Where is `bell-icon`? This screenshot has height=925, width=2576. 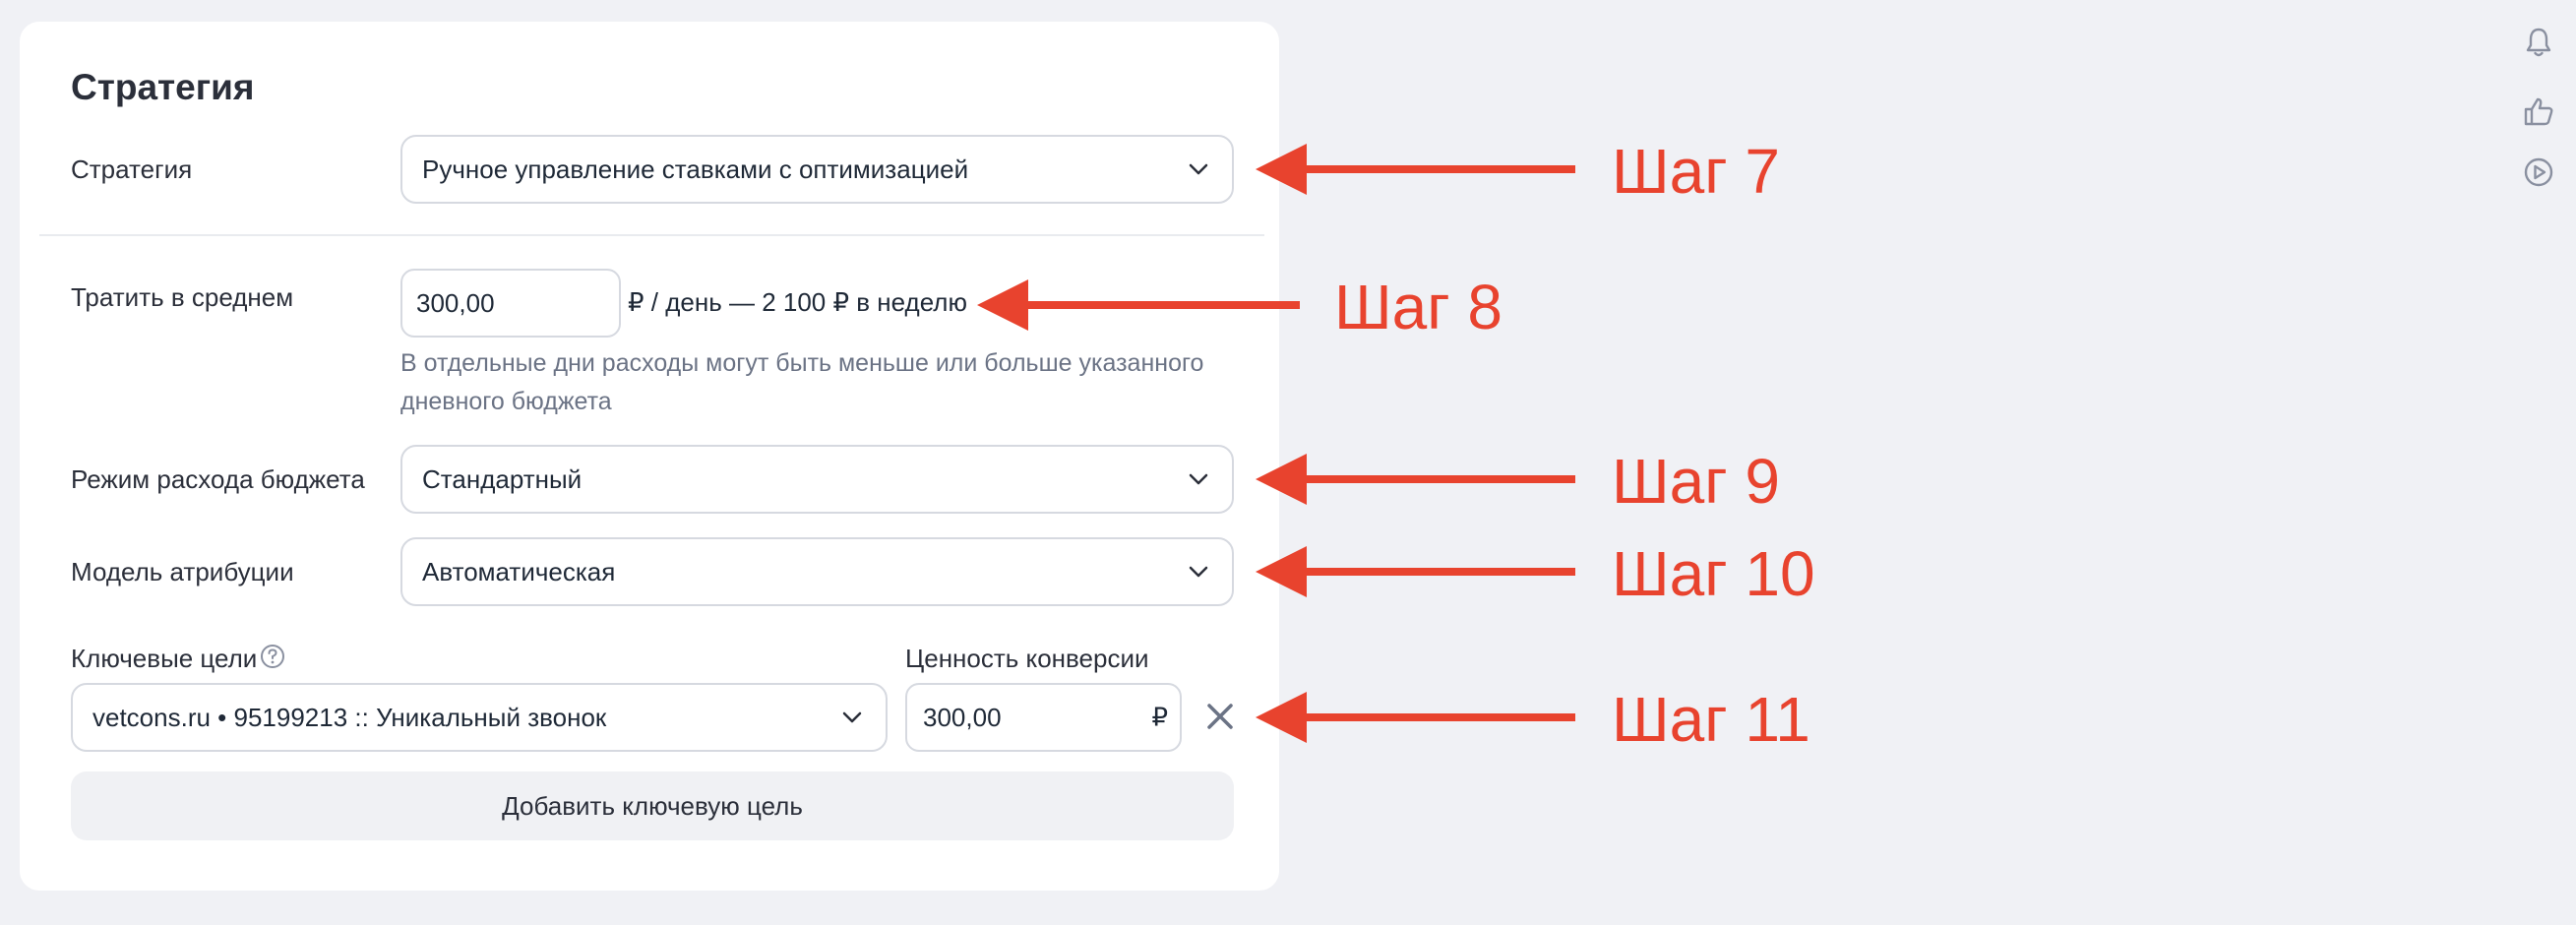
bell-icon is located at coordinates (2538, 43).